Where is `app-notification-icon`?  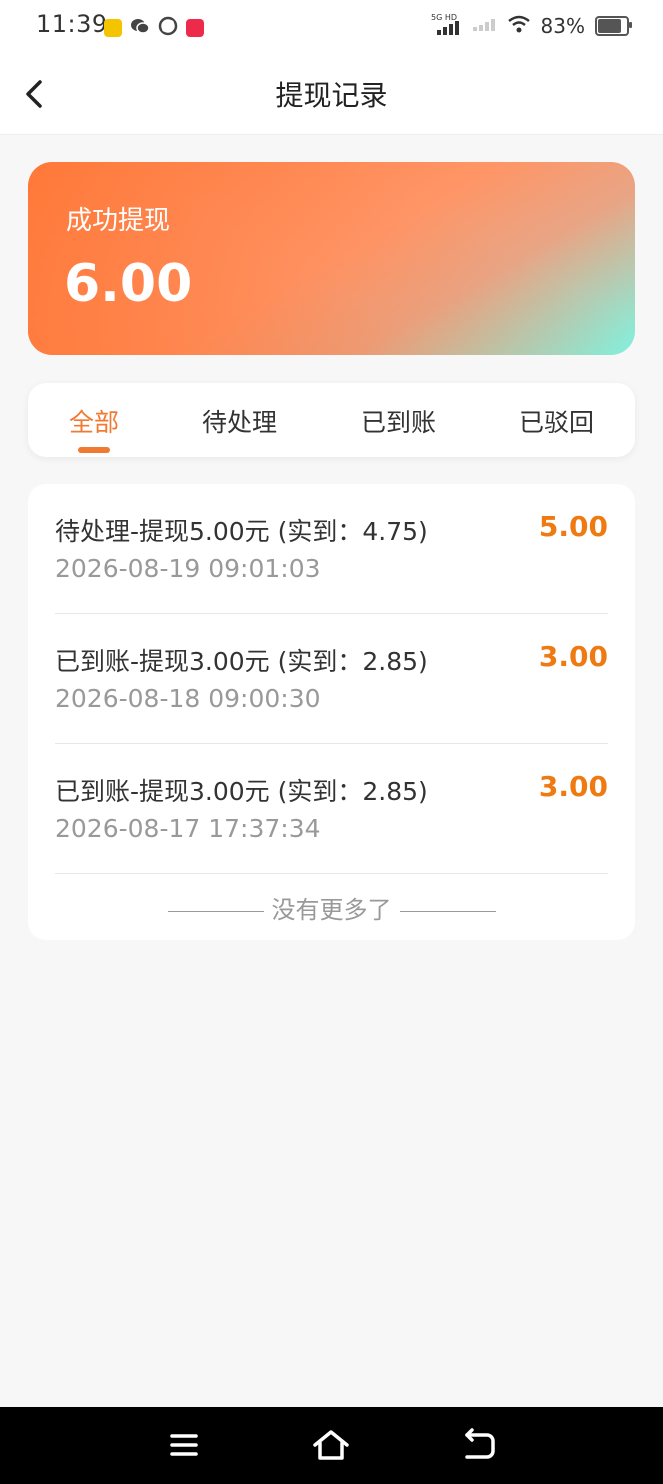 app-notification-icon is located at coordinates (113, 28).